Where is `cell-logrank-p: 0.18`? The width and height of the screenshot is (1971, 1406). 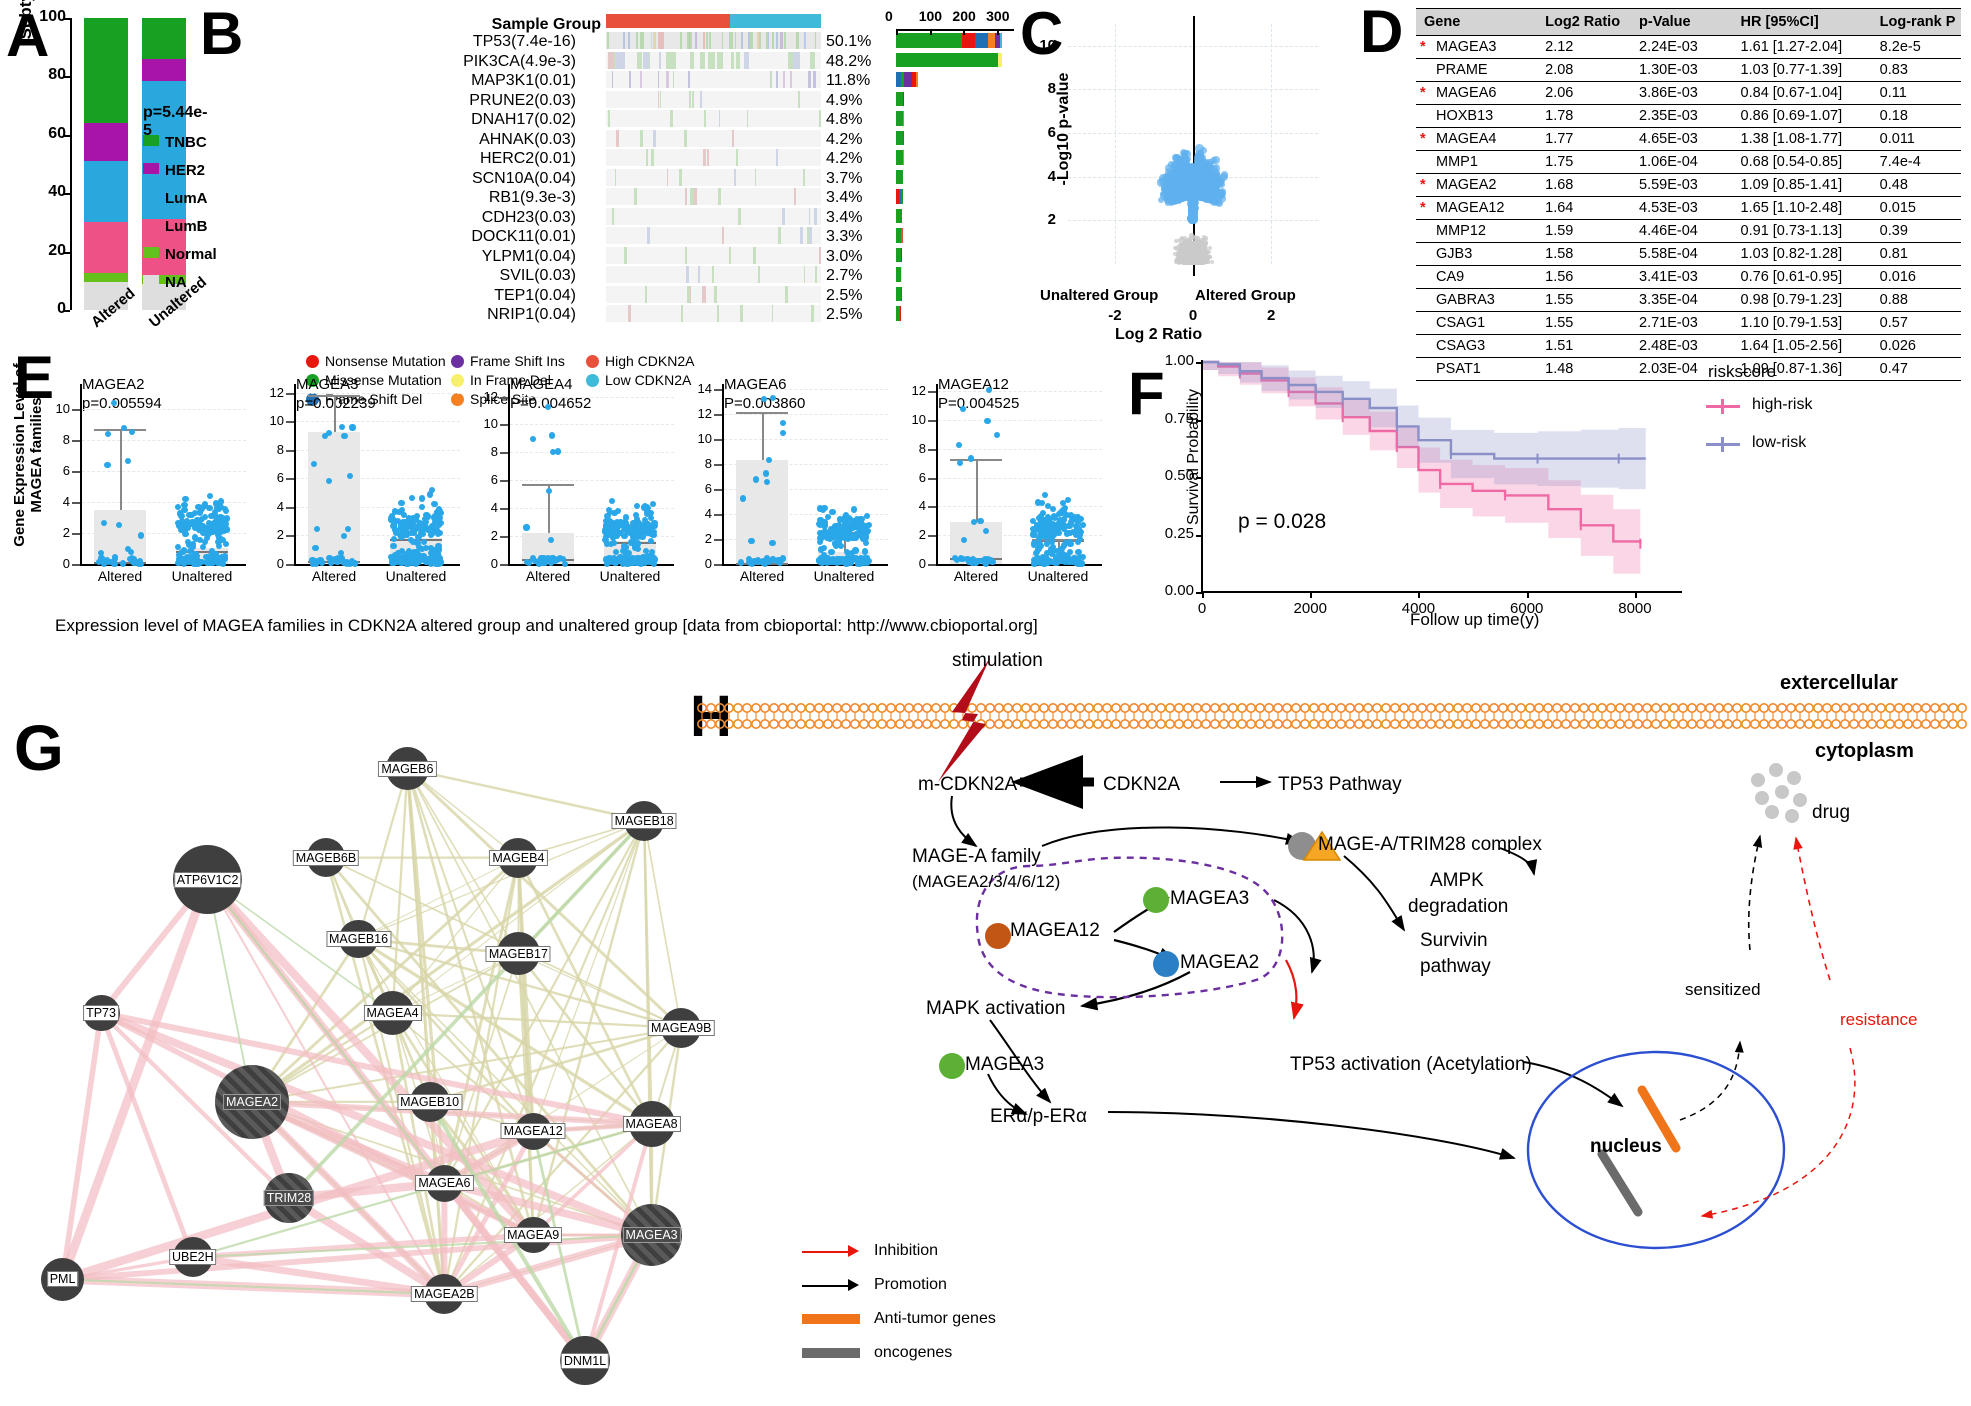
cell-logrank-p: 0.18 is located at coordinates (1916, 116).